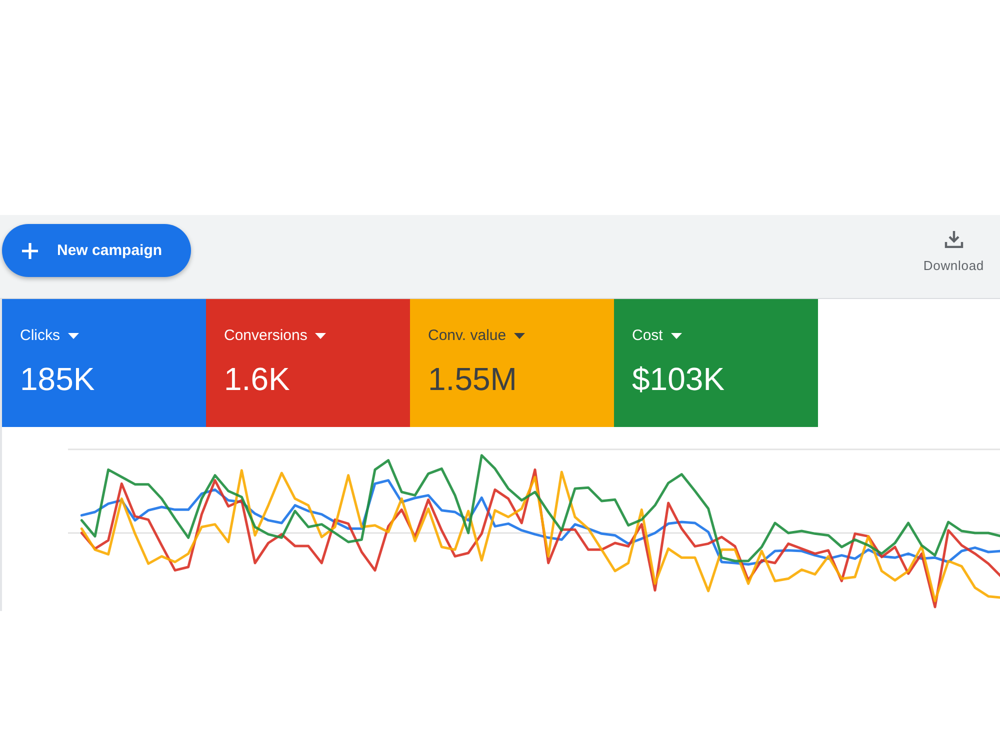  I want to click on new-campaign-button: New campaign, so click(96, 250).